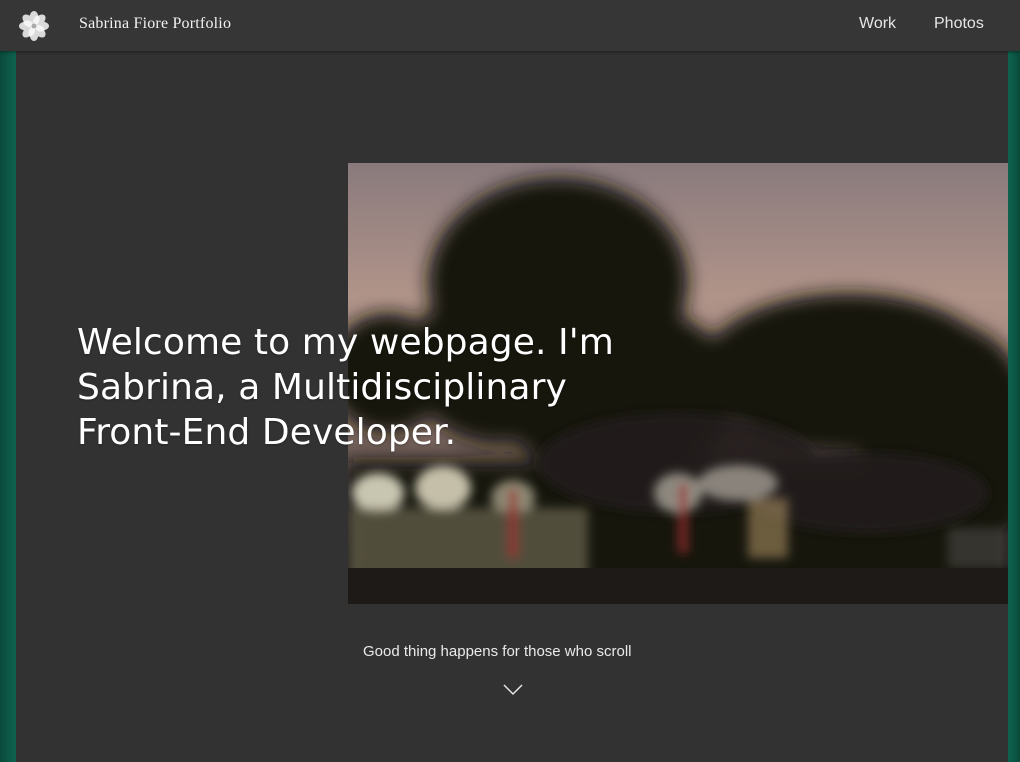  I want to click on left-accent-stripe, so click(8, 381).